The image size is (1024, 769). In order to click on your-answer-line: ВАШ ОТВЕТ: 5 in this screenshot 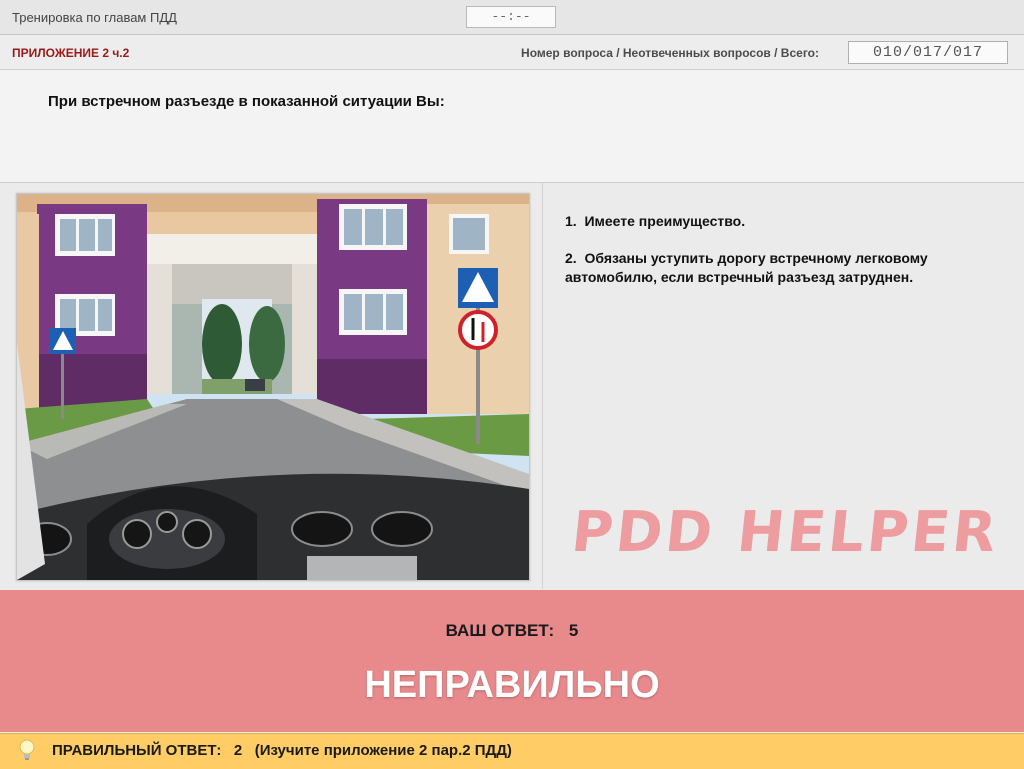, I will do `click(512, 631)`.